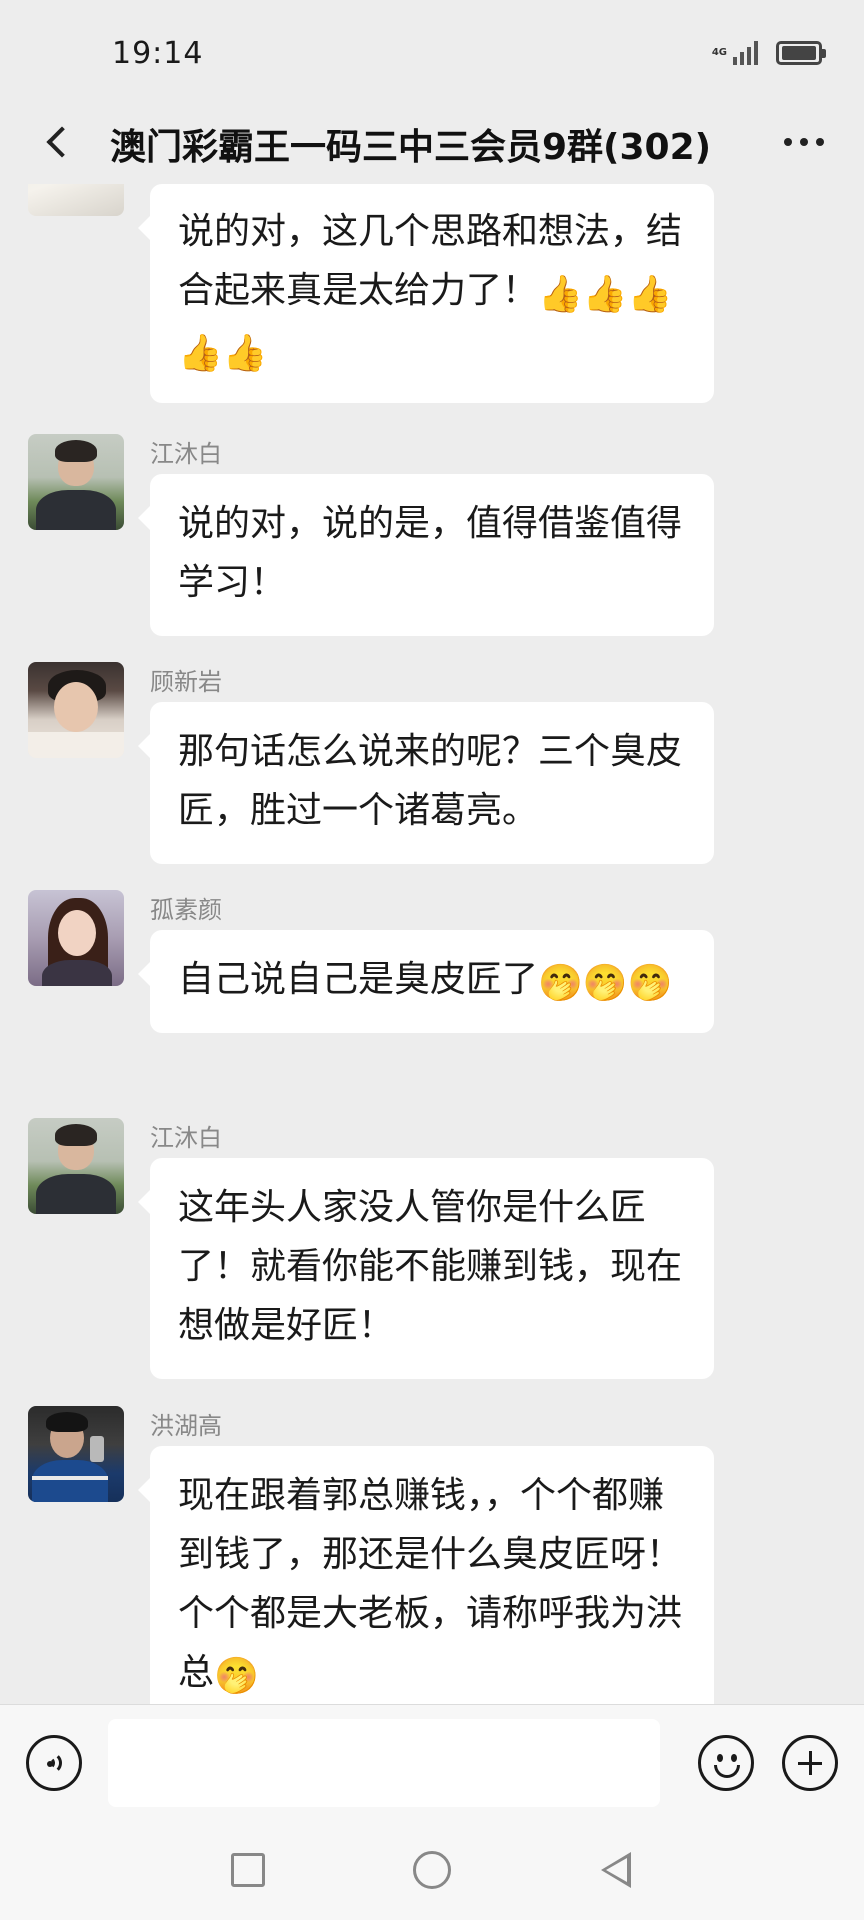 The width and height of the screenshot is (864, 1920). What do you see at coordinates (384, 1763) in the screenshot?
I see `message-input` at bounding box center [384, 1763].